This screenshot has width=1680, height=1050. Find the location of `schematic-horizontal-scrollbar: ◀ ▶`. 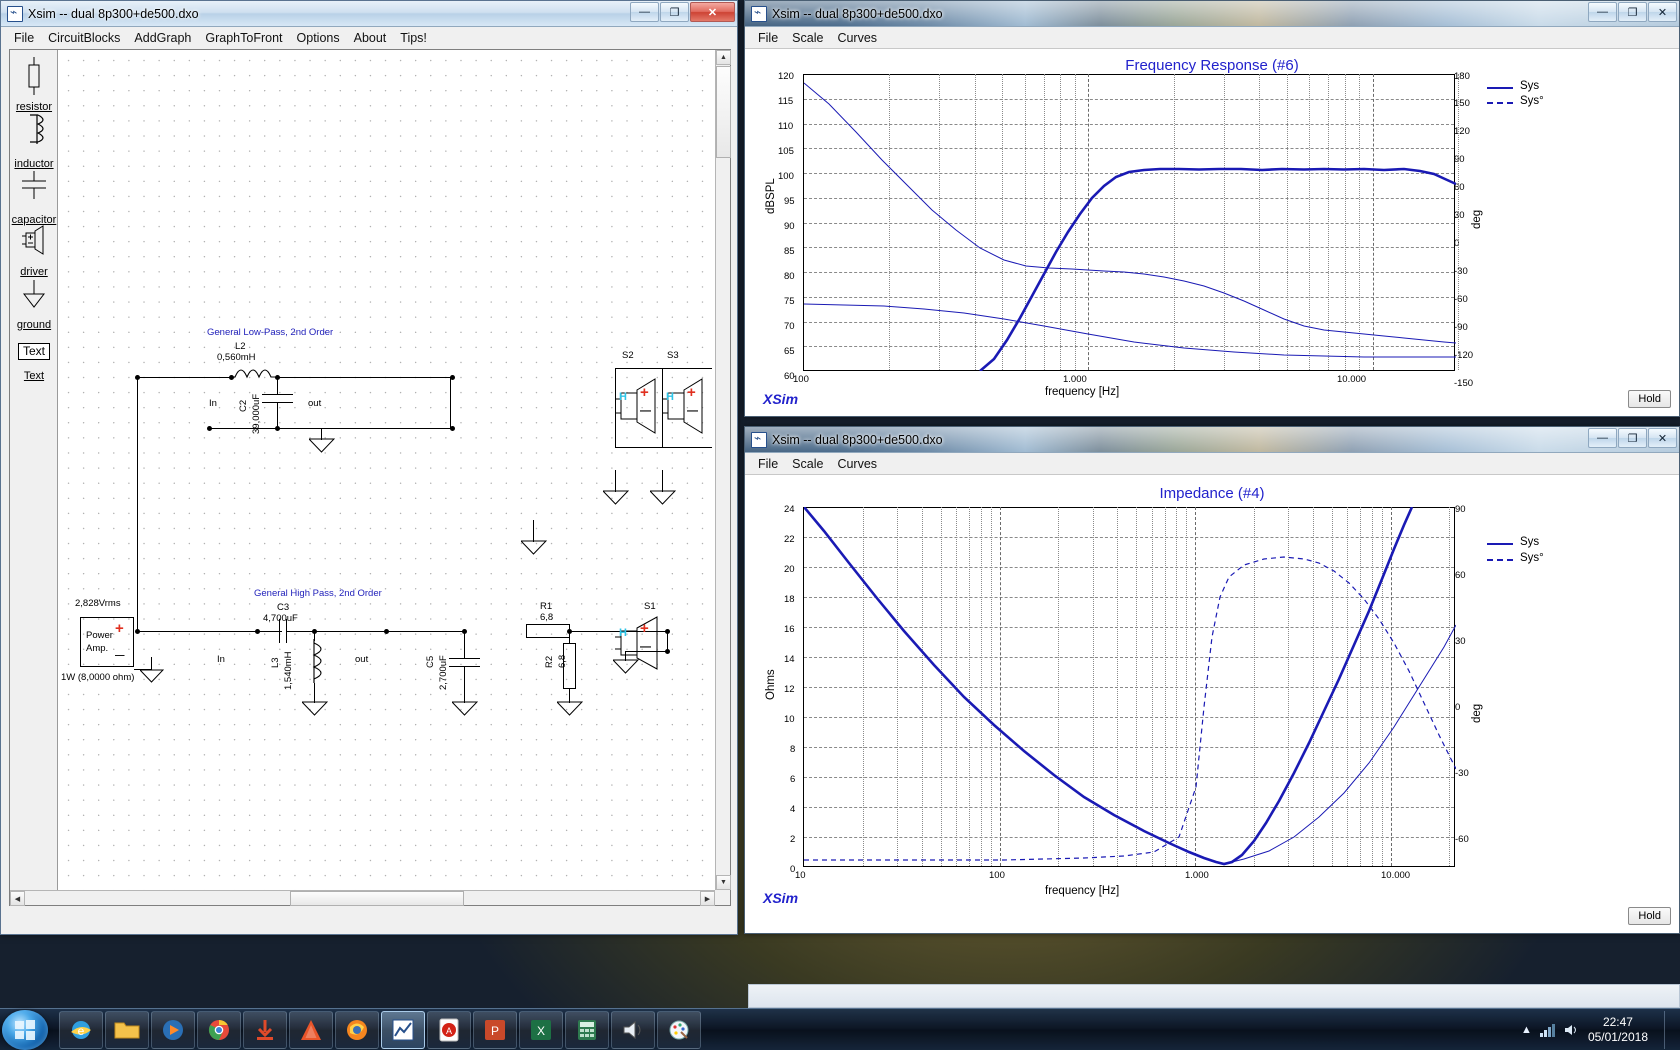

schematic-horizontal-scrollbar: ◀ ▶ is located at coordinates (362, 898).